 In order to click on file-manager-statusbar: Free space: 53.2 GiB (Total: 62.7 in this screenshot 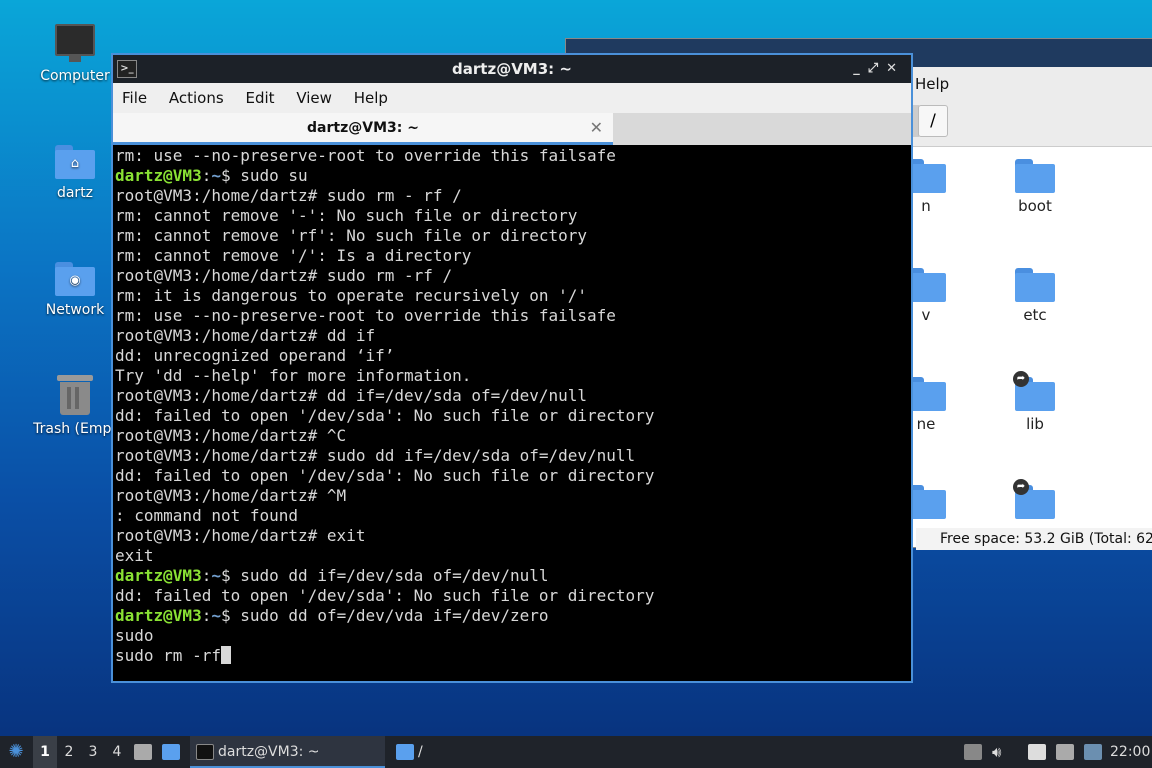, I will do `click(1034, 539)`.